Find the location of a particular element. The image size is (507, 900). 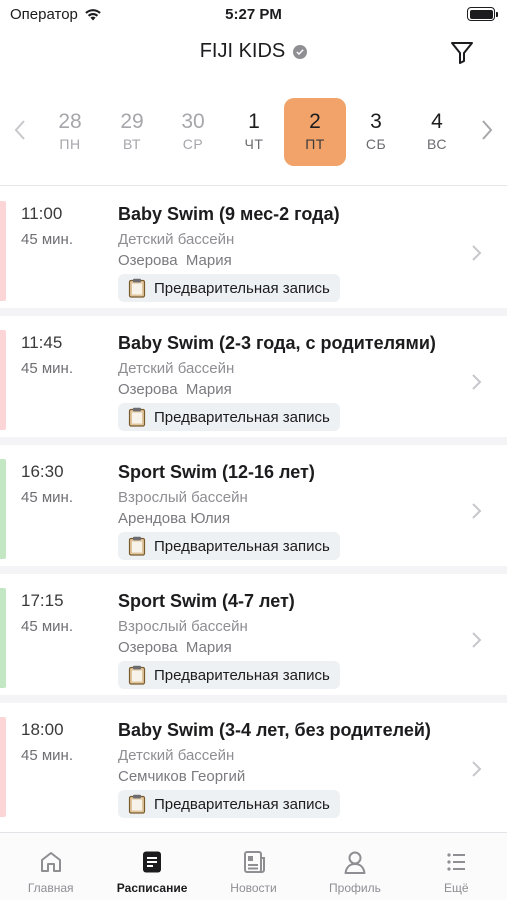

tab-news: Новости is located at coordinates (253, 866).